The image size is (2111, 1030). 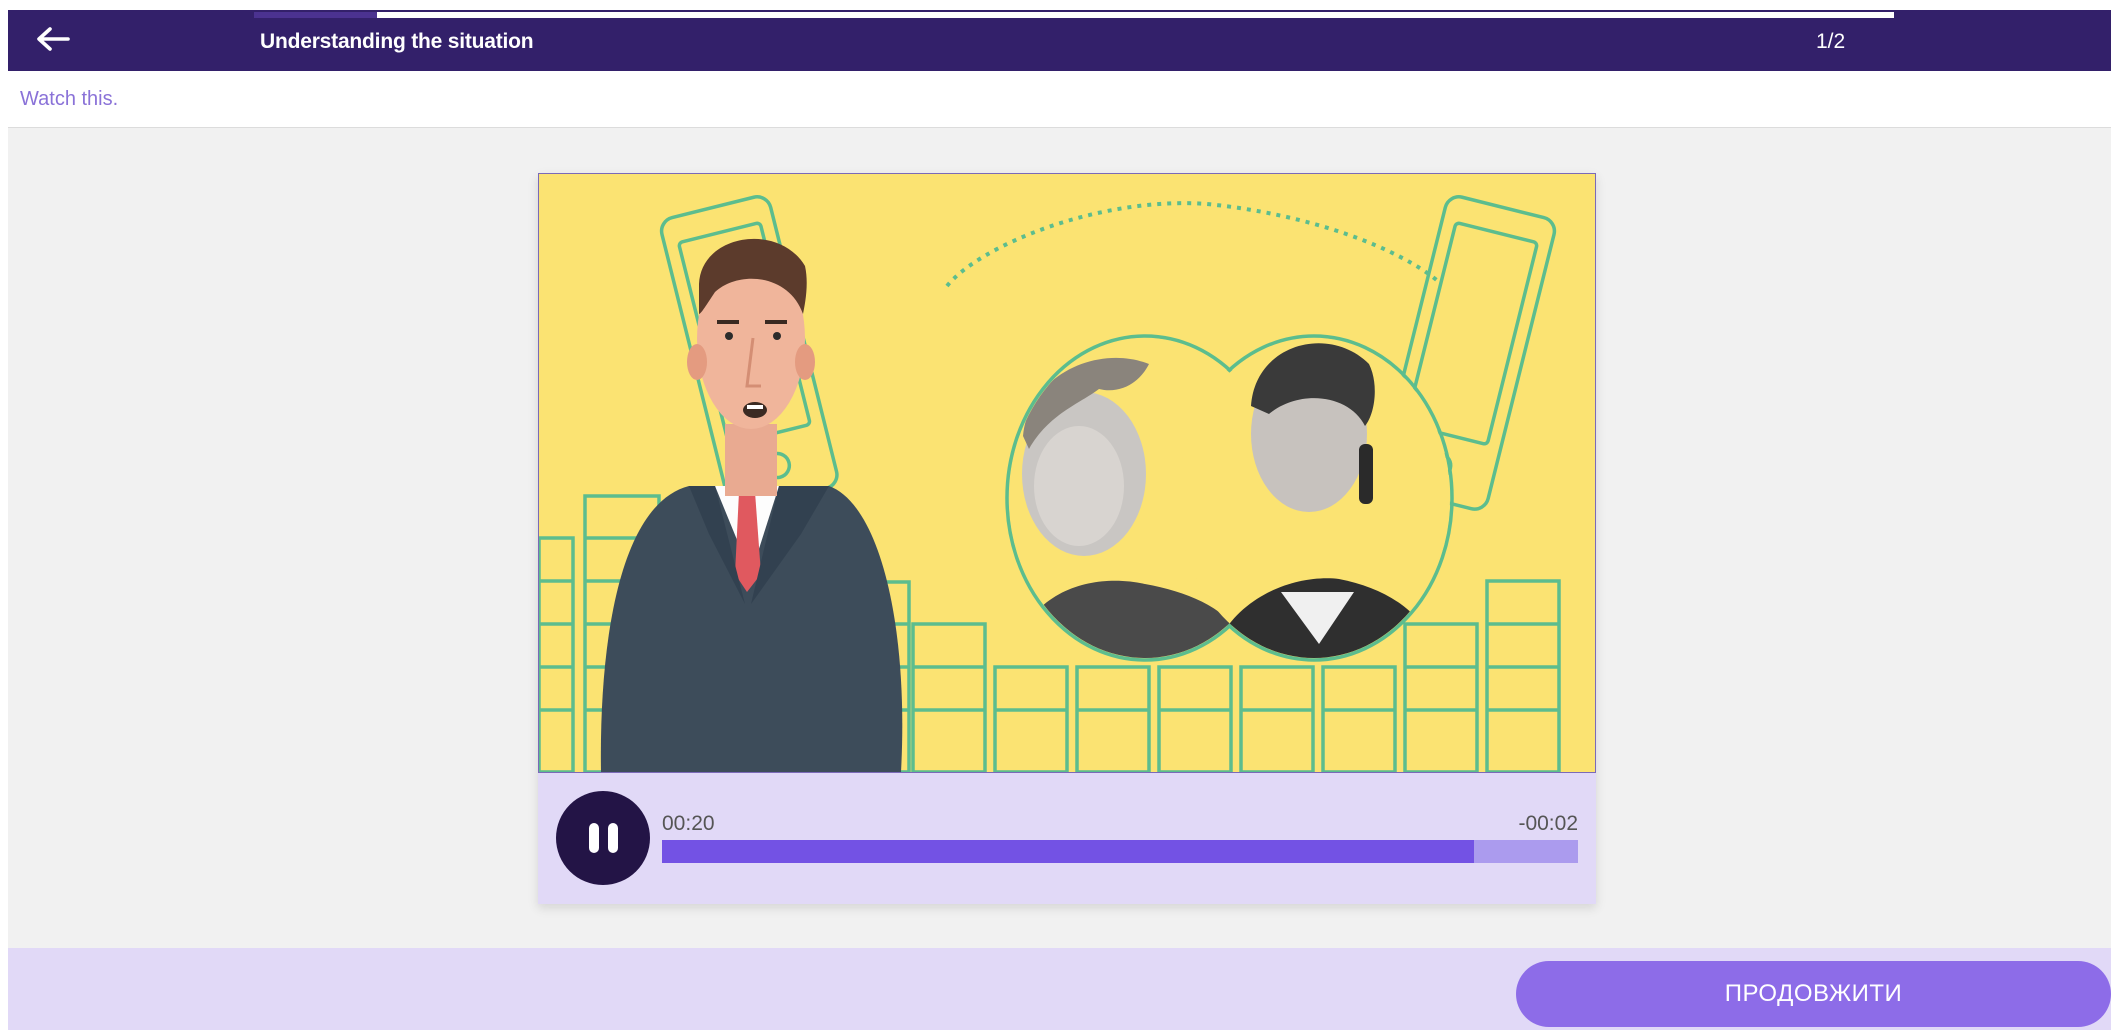 I want to click on back-button, so click(x=53, y=39).